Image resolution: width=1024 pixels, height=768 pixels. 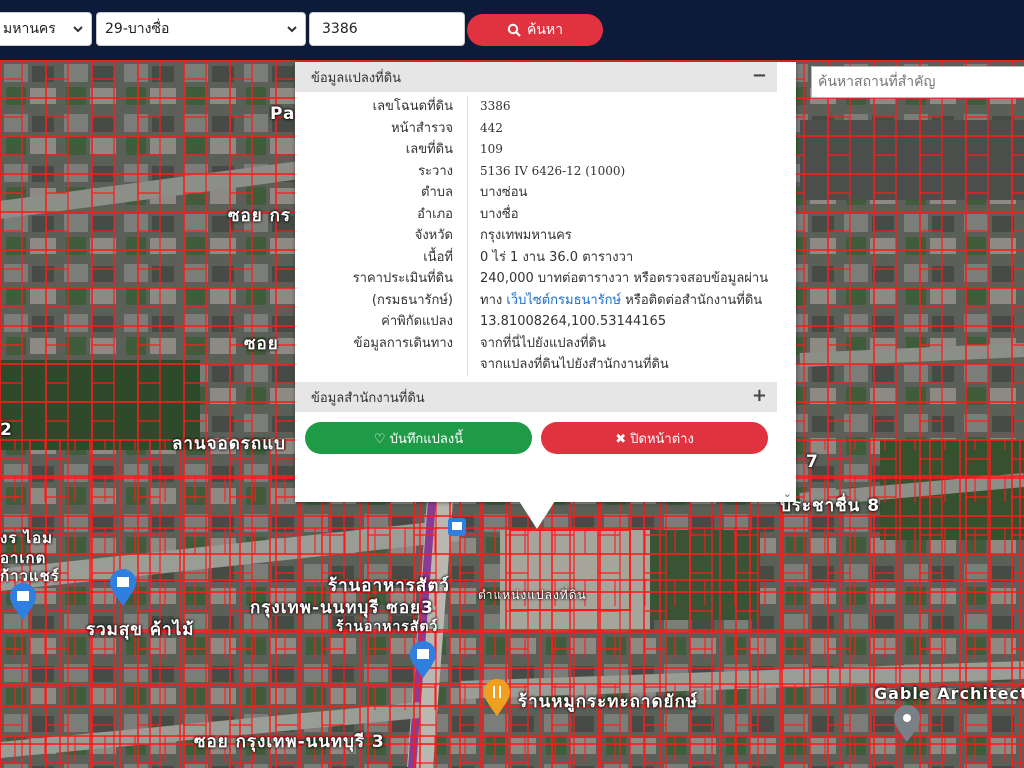 I want to click on province-select-value: มหานคร, so click(x=29, y=29).